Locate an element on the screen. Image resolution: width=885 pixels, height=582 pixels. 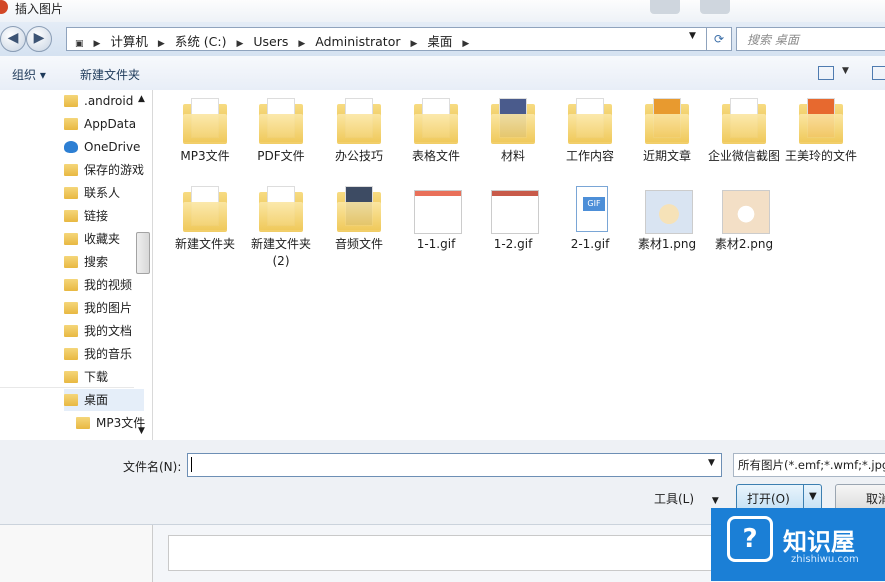
nav-item: AppData is located at coordinates (104, 124).